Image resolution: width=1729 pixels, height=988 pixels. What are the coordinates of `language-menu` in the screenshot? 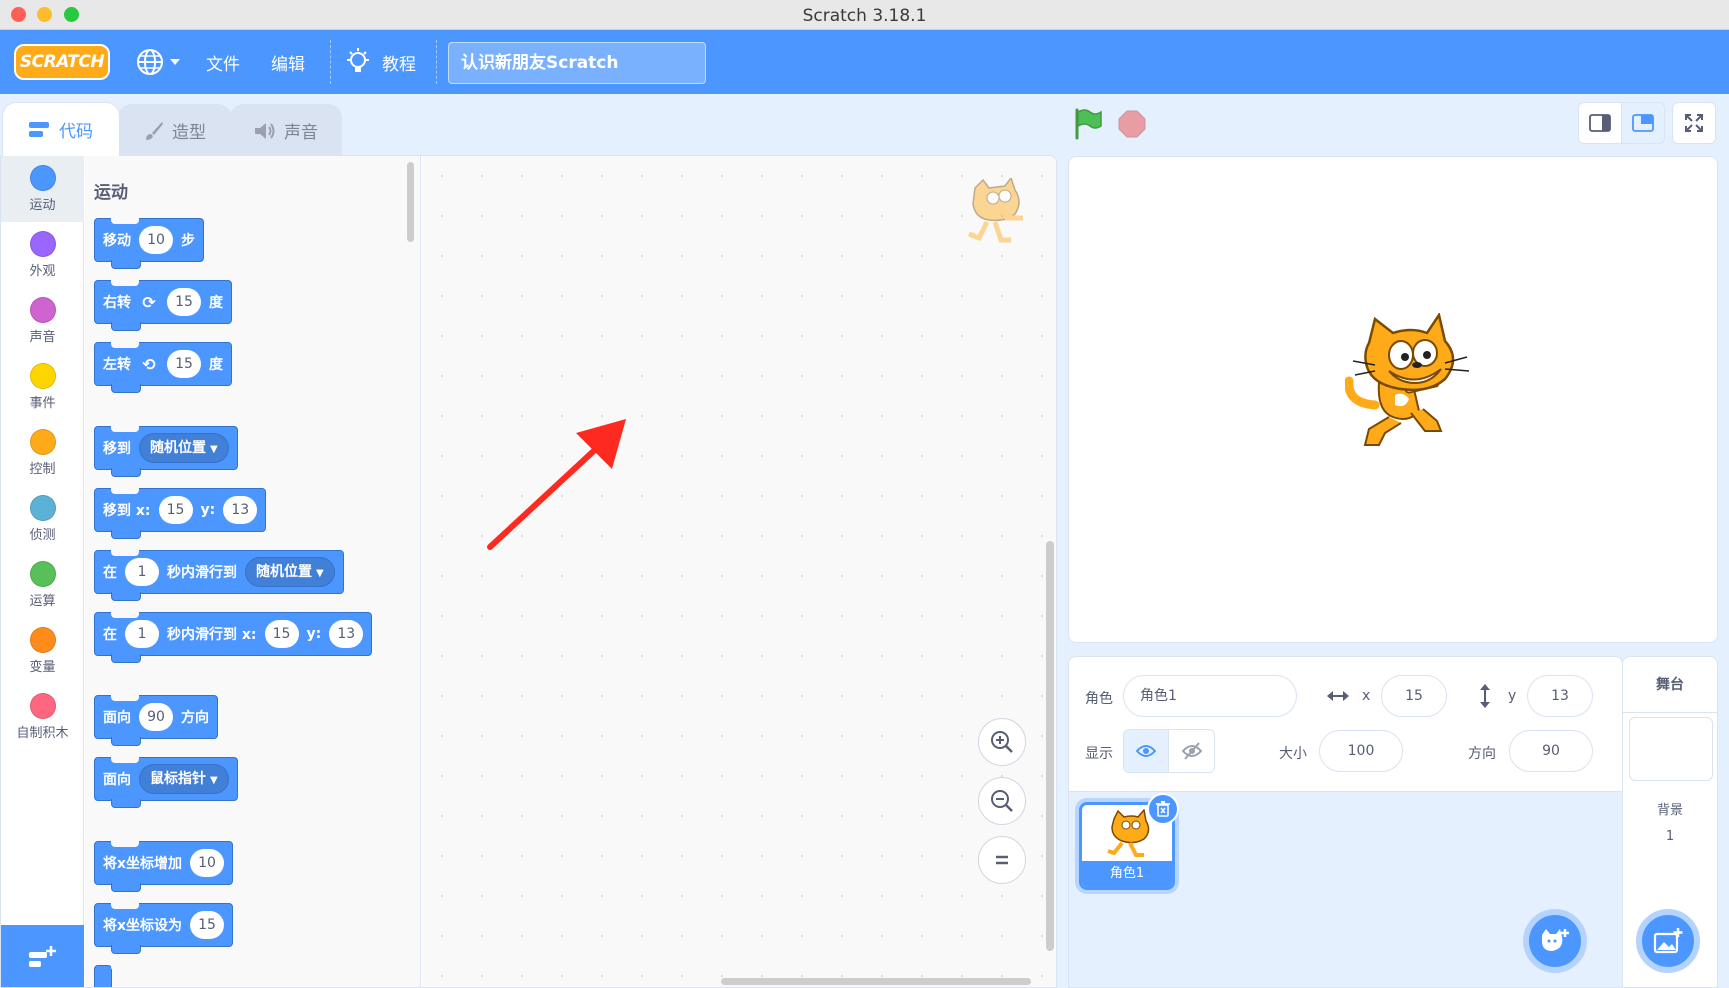 It's located at (161, 62).